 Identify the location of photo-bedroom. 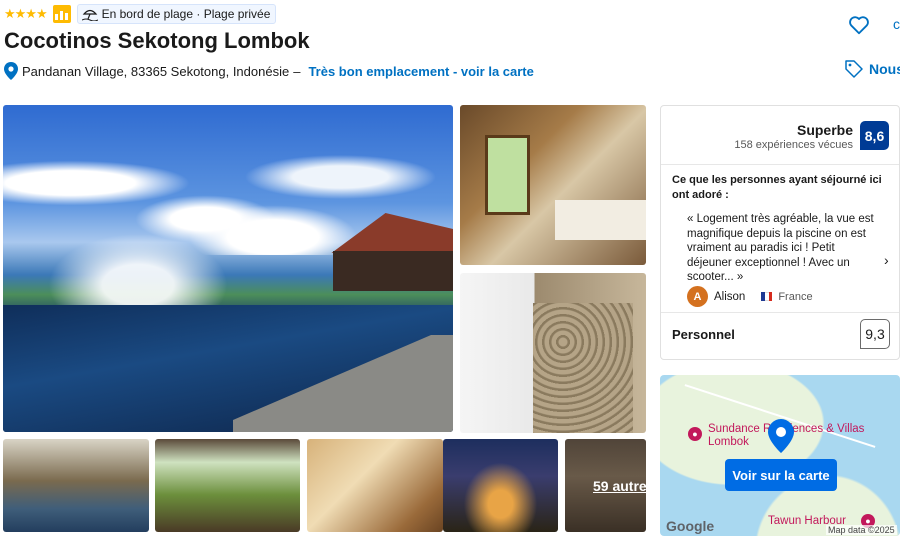
(553, 185).